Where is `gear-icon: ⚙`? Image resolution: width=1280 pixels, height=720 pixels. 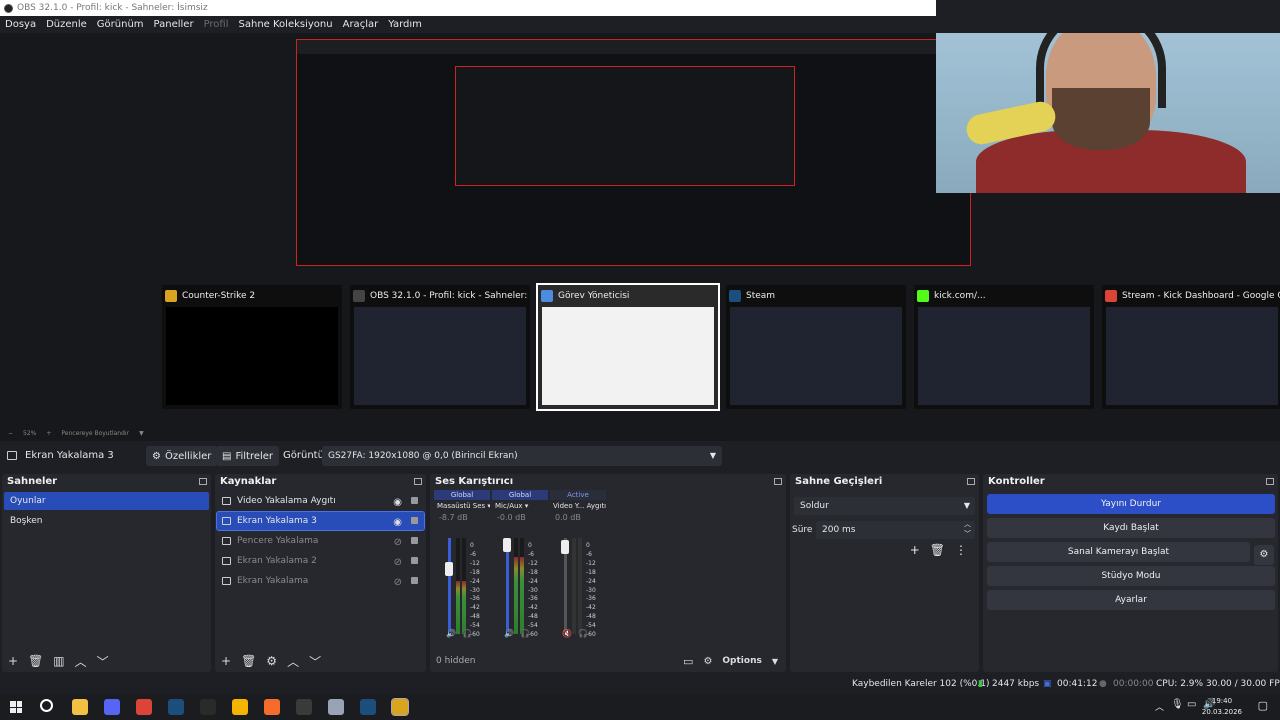 gear-icon: ⚙ is located at coordinates (1264, 555).